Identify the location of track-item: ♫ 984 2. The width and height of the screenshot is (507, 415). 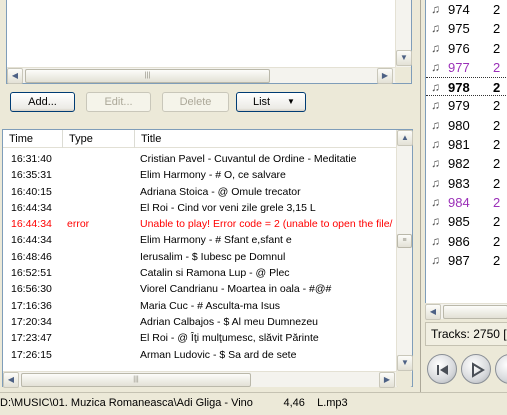
(466, 202).